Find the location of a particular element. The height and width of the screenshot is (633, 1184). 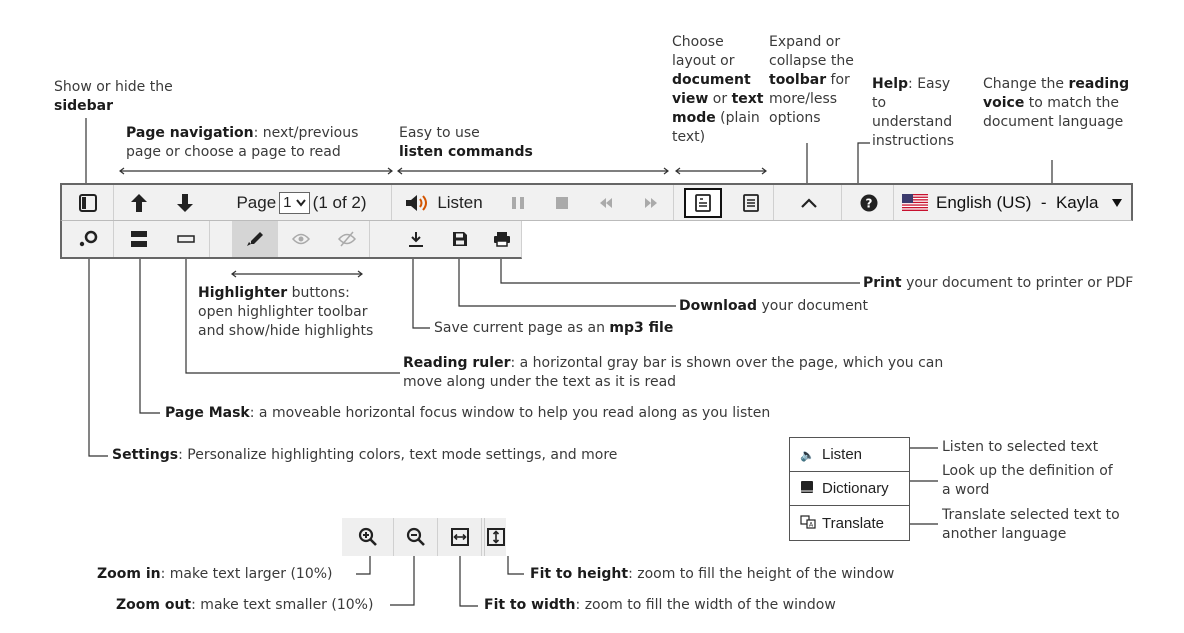

toolbar-collapse-button is located at coordinates (809, 202).